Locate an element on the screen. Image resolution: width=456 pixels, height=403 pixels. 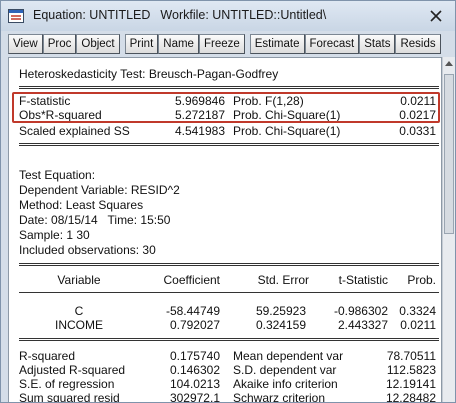
stat-label: Mean dependent var is located at coordinates (288, 356).